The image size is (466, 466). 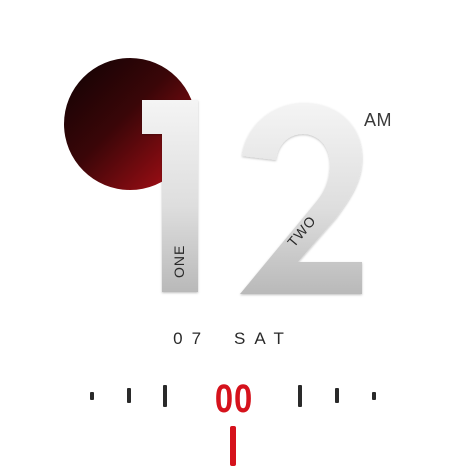 I want to click on hour-digit-two: TWO, so click(x=301, y=198).